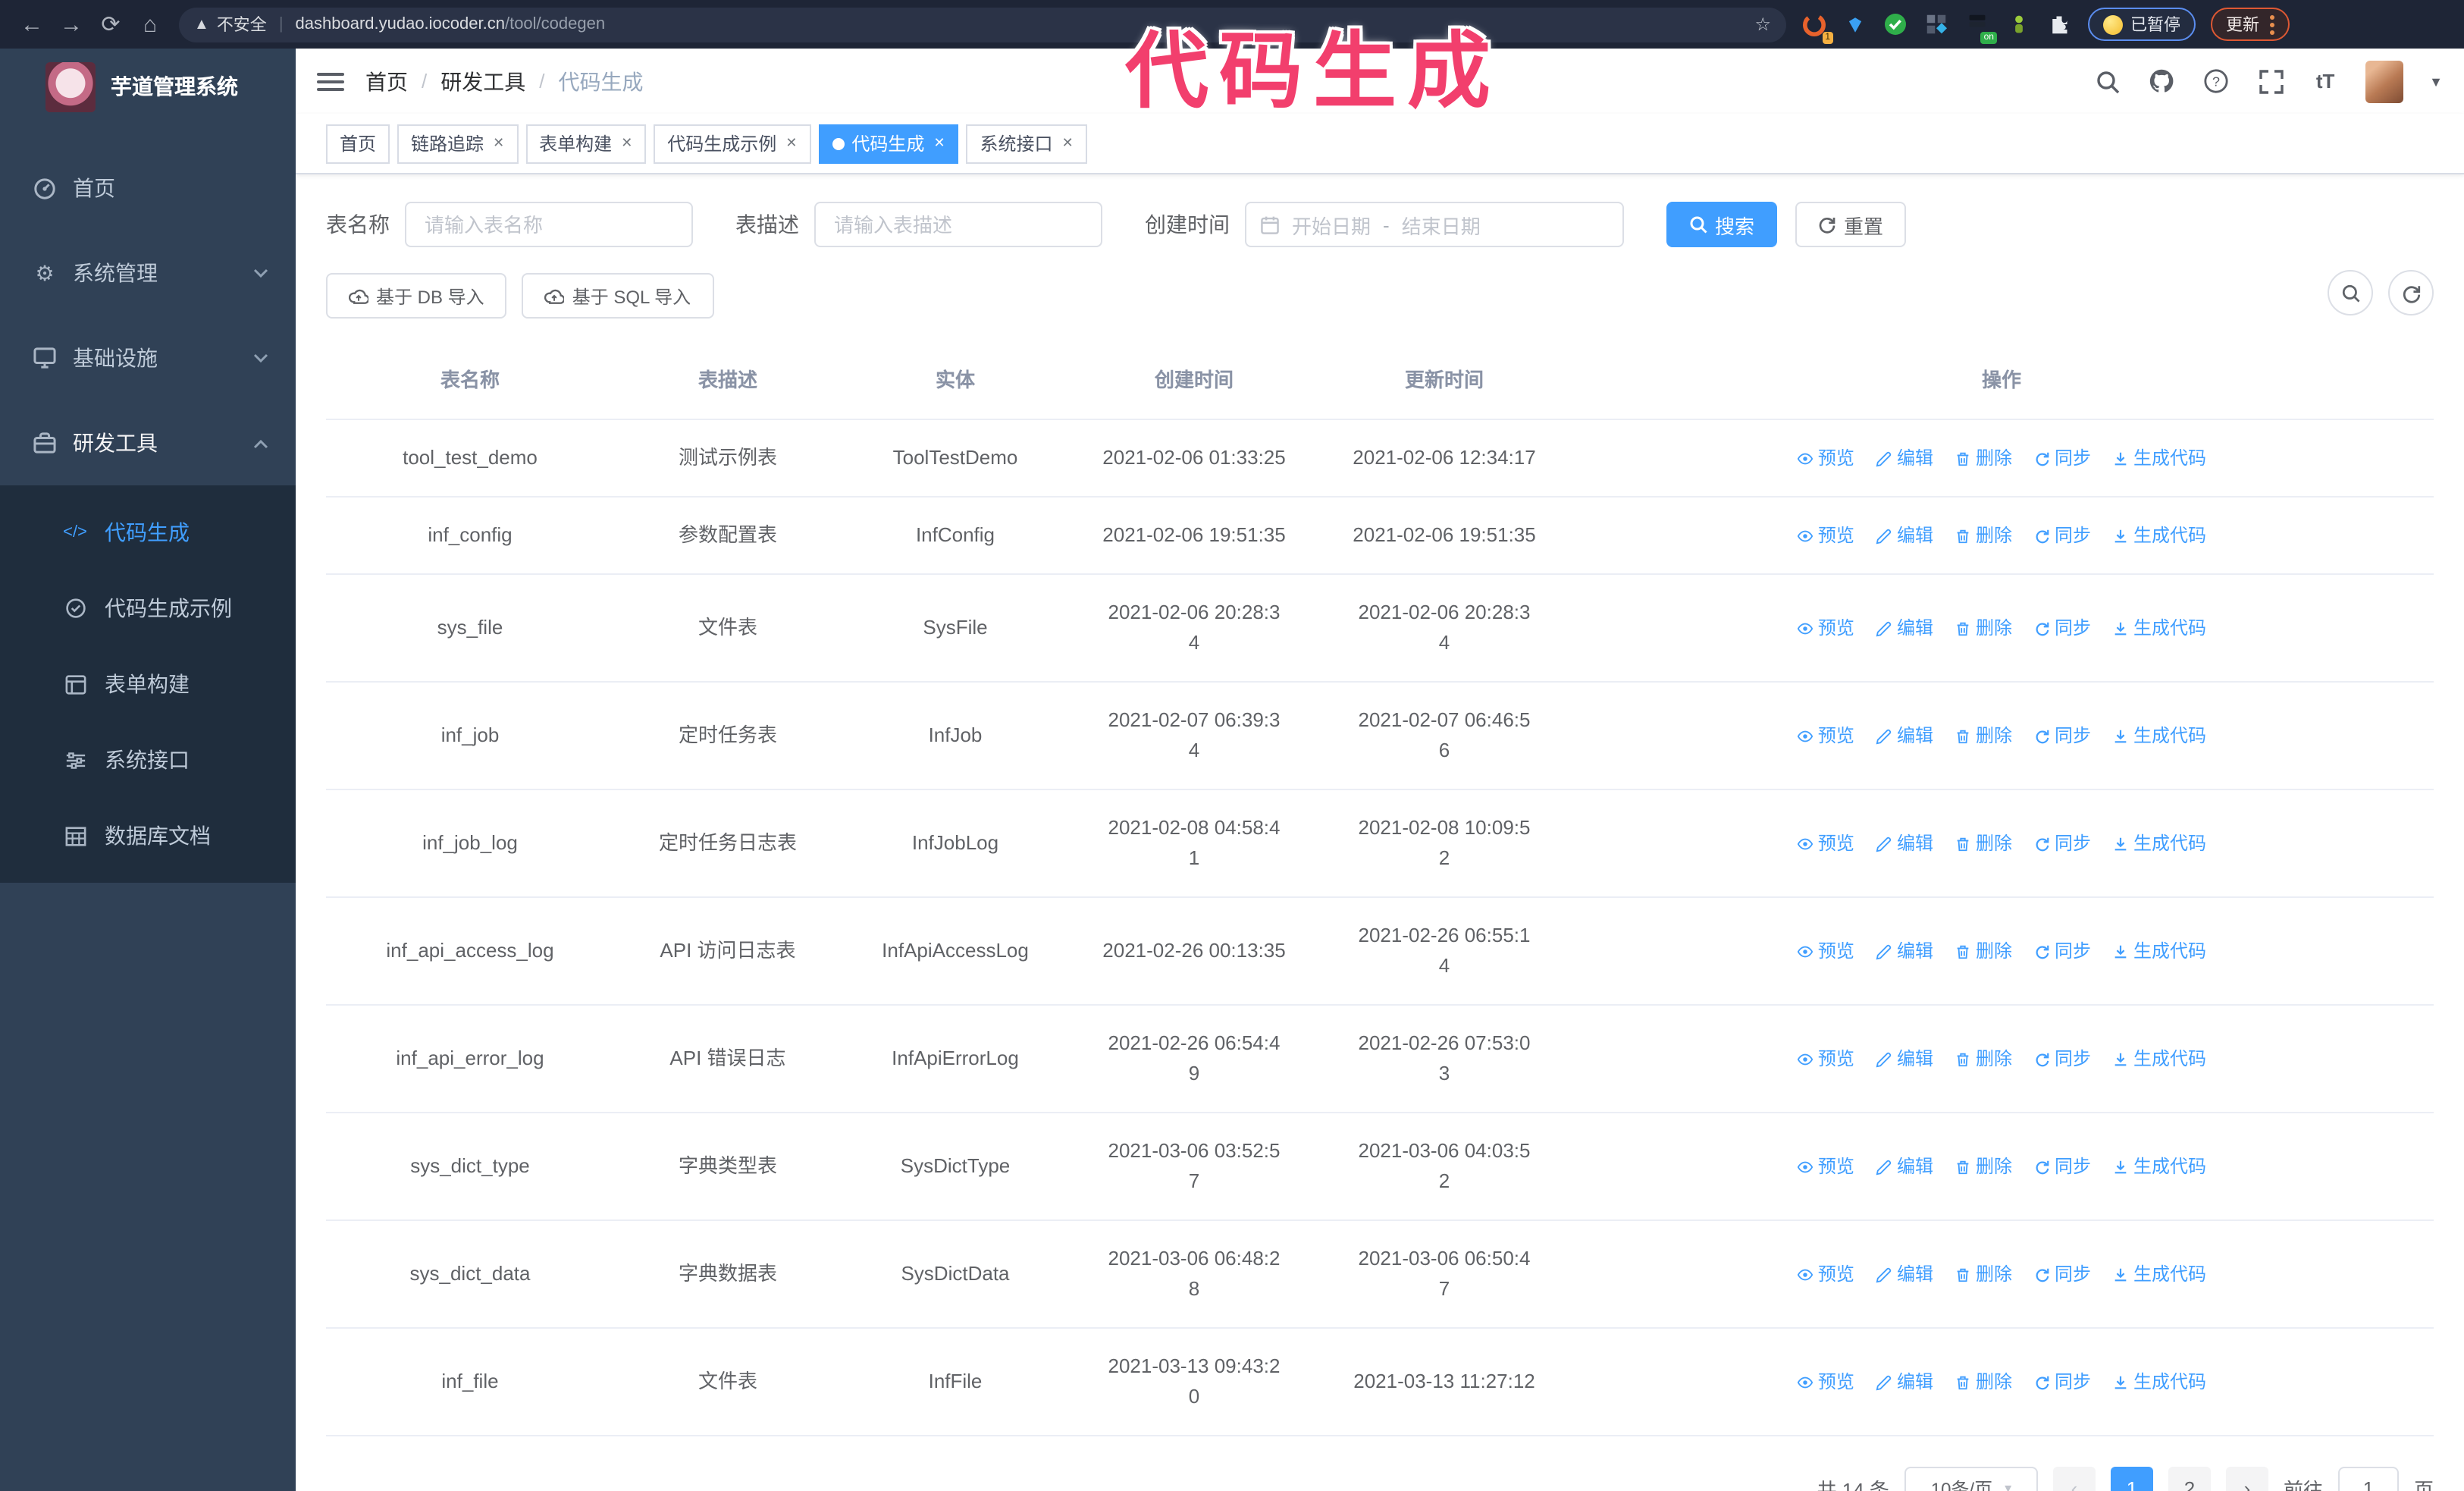  What do you see at coordinates (1816, 27) in the screenshot?
I see `extension-icon-orange: 1` at bounding box center [1816, 27].